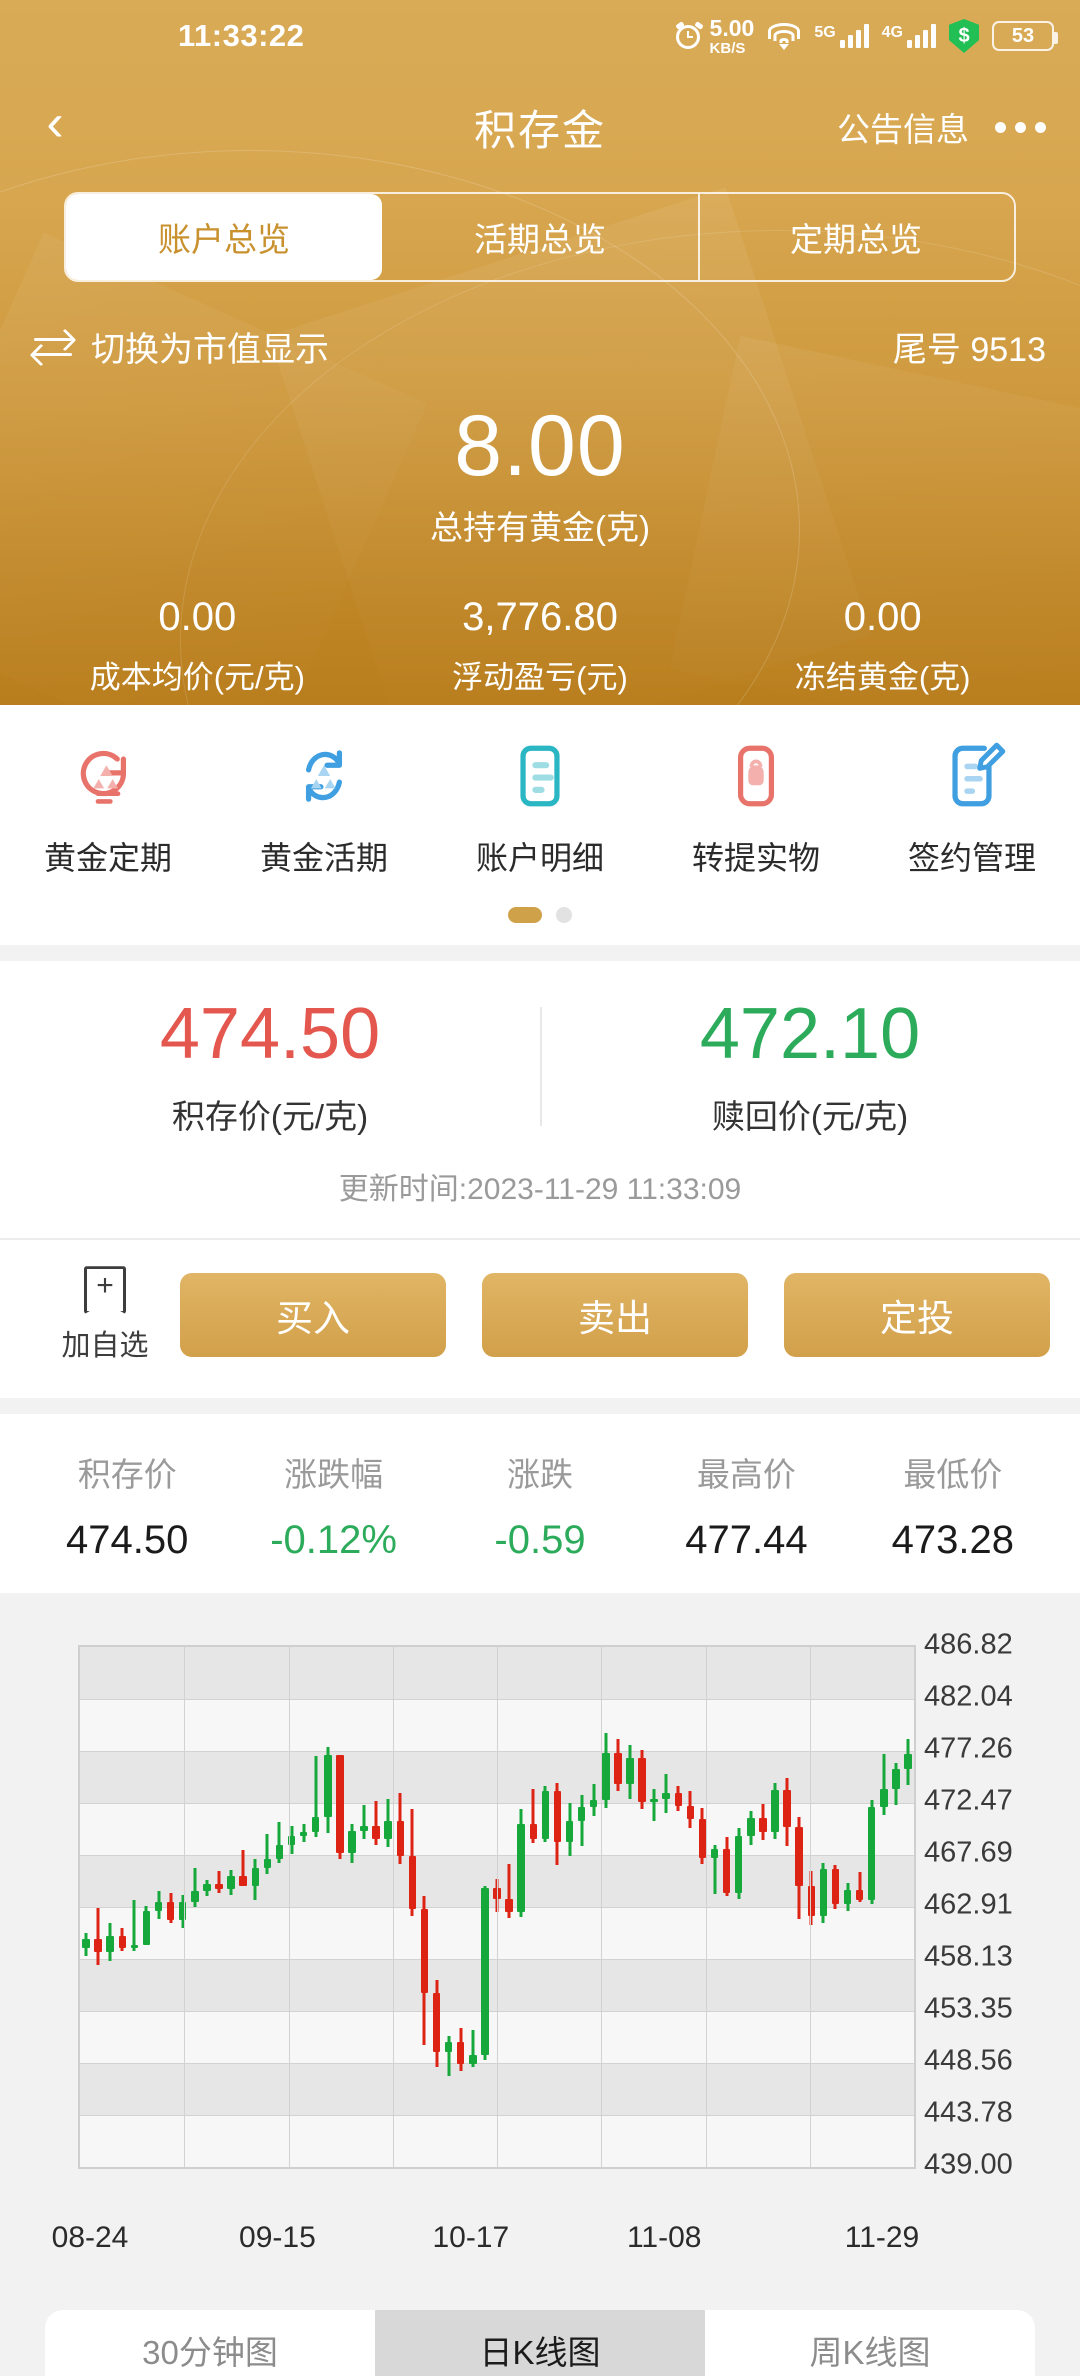  I want to click on stat-header-cell: 最低价, so click(953, 1475).